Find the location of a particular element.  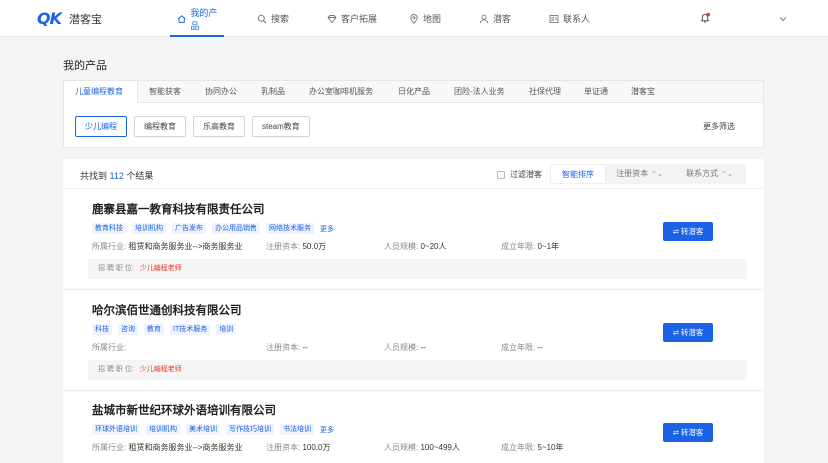

company-name: 盐城市新世纪环球外语培训有限公司 is located at coordinates (184, 410).